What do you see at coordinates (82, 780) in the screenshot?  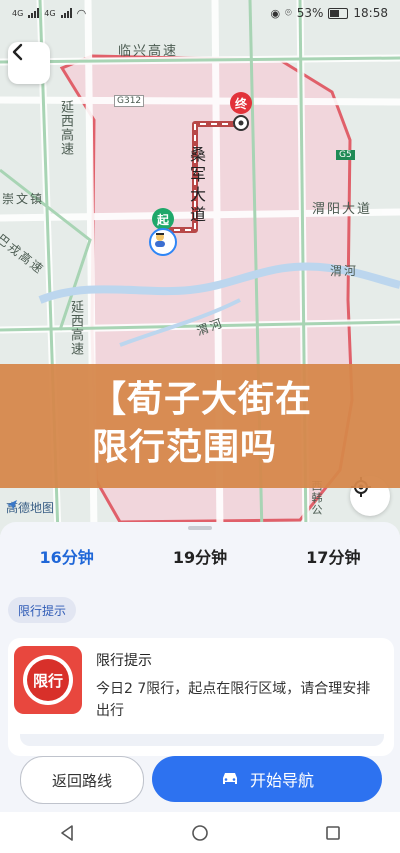 I see `back-to-routes-button: 返回路线` at bounding box center [82, 780].